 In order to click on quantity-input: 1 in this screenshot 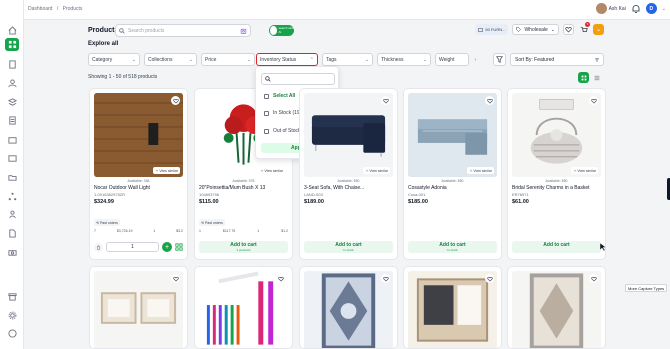, I will do `click(132, 247)`.